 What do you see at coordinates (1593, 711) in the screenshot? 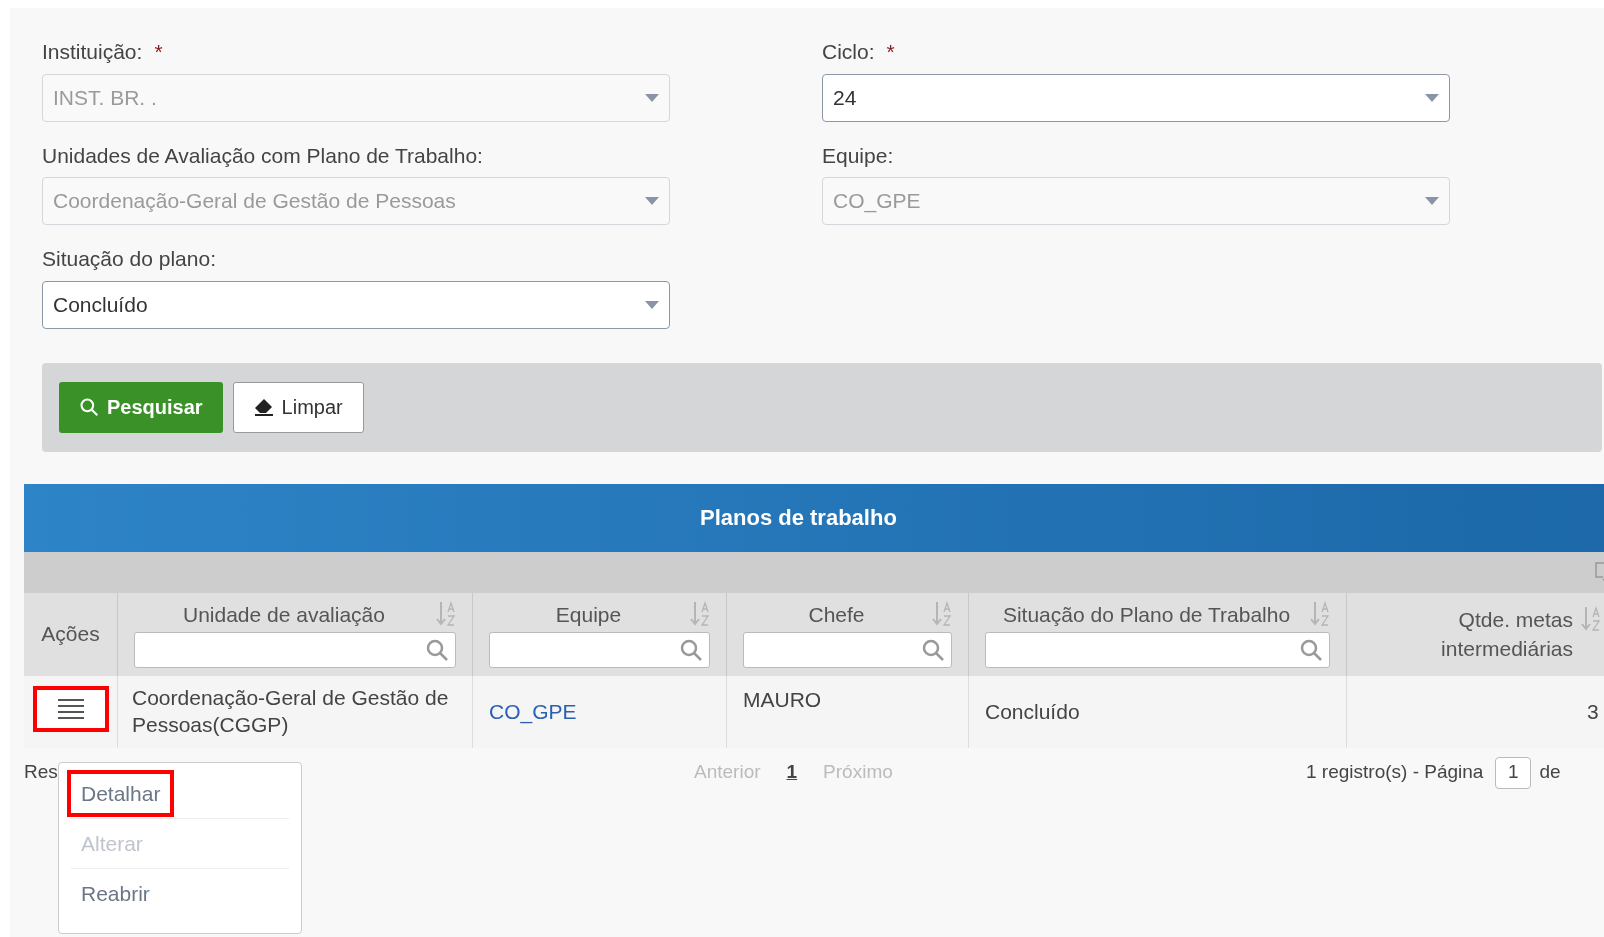
I see `table-cell-text: 3` at bounding box center [1593, 711].